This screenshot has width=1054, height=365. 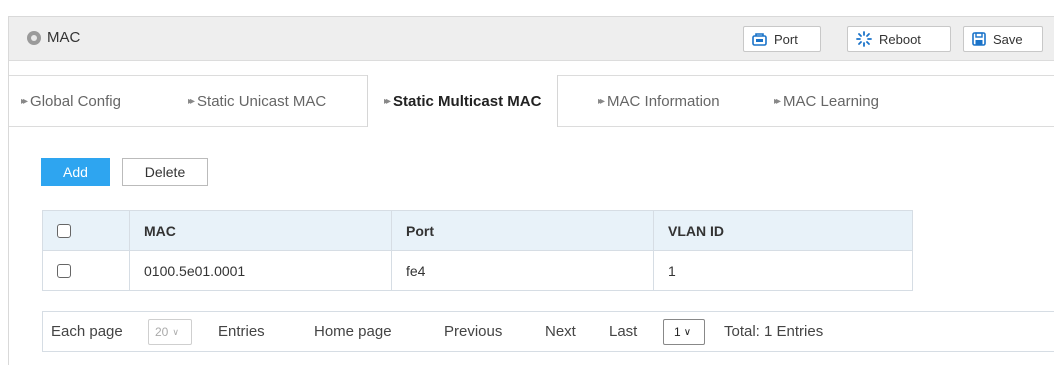 I want to click on tab-static-unicast-mac: ▸▸ Static Unicast MAC, so click(x=257, y=101).